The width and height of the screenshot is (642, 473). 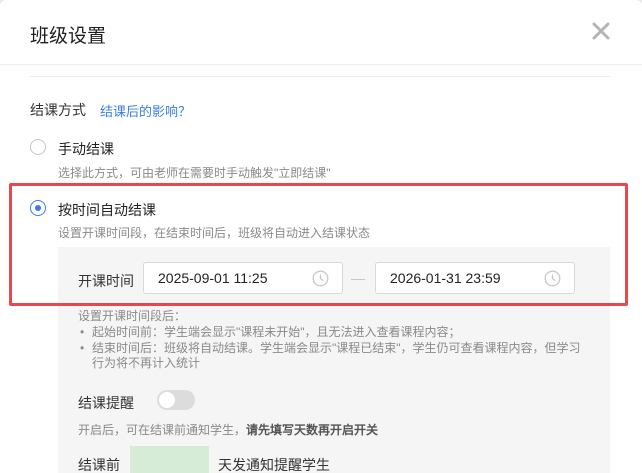 What do you see at coordinates (38, 147) in the screenshot?
I see `radio-manual-end` at bounding box center [38, 147].